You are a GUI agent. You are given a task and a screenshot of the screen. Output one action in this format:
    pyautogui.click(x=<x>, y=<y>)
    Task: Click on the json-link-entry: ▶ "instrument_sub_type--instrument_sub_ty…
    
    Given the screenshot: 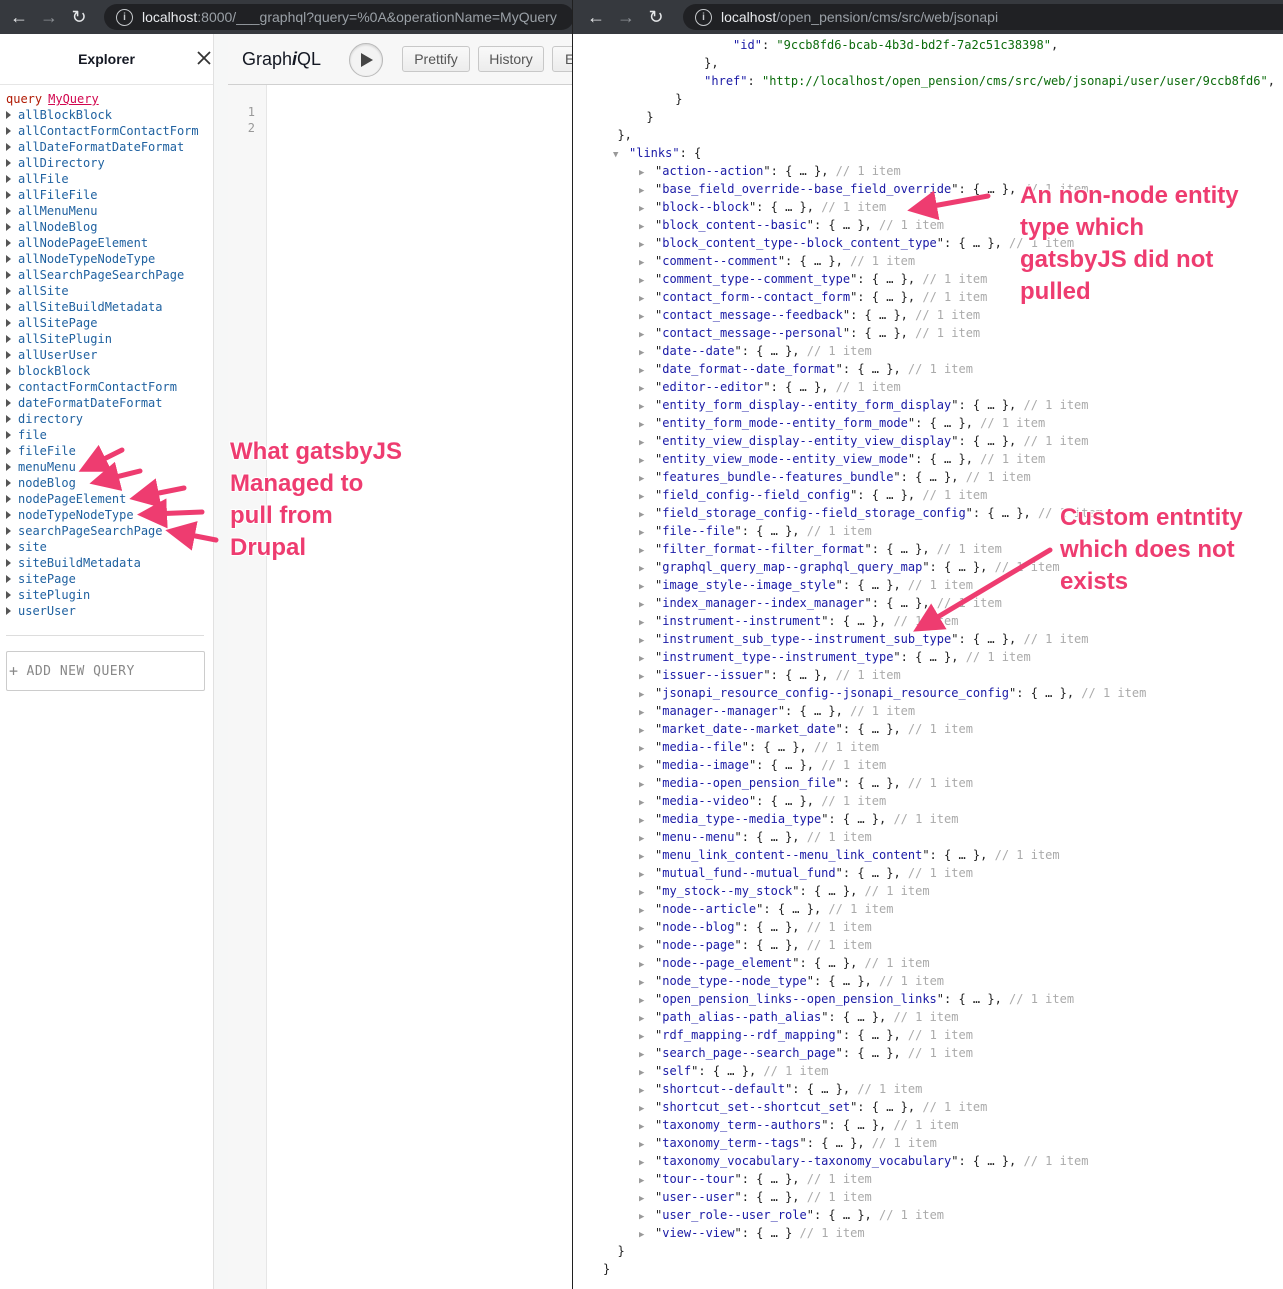 What is the action you would take?
    pyautogui.click(x=864, y=640)
    